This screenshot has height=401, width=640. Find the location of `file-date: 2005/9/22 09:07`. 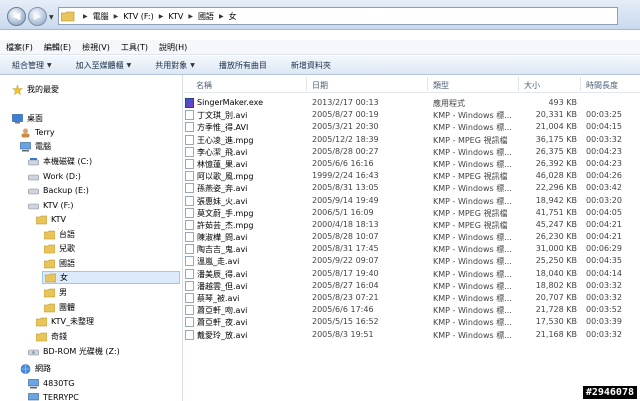

file-date: 2005/9/22 09:07 is located at coordinates (345, 261).